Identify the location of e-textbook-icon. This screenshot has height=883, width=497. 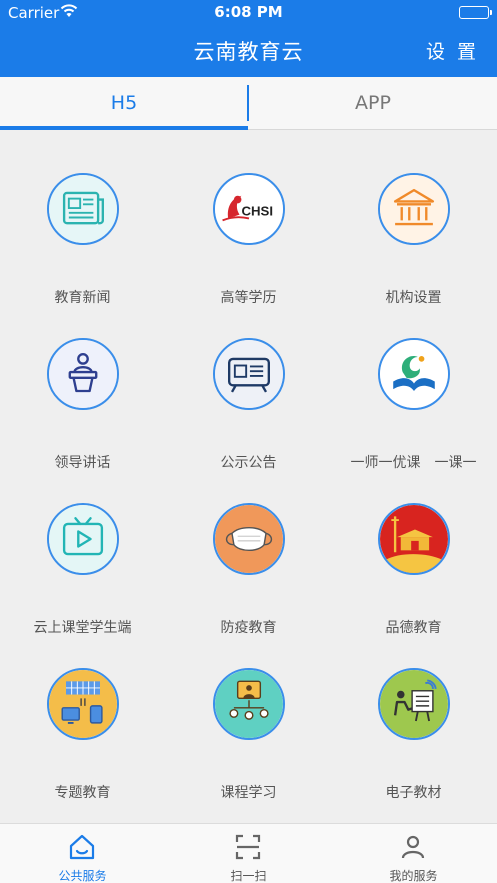
(414, 704).